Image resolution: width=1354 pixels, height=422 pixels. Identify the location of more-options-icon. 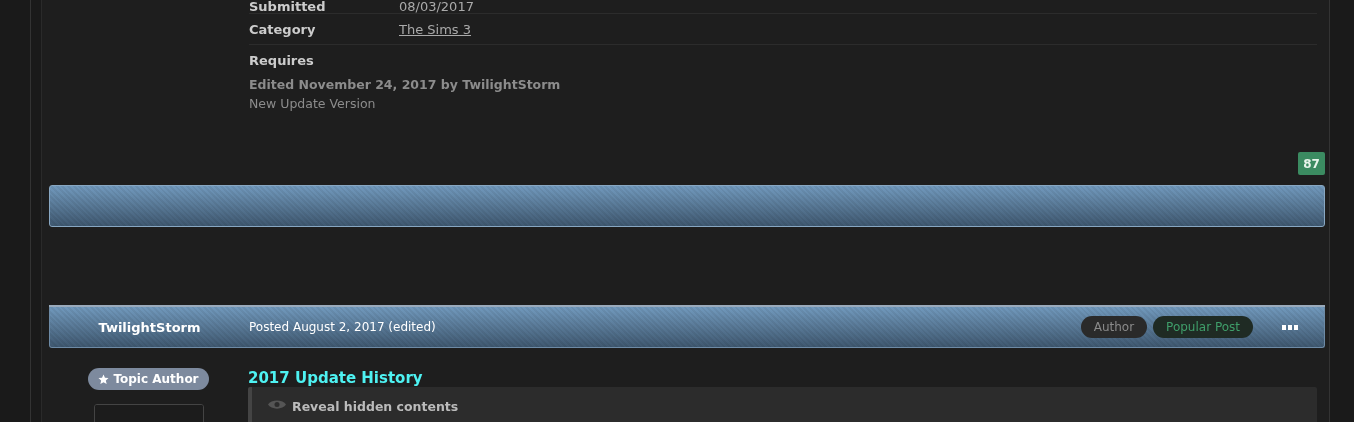
(1290, 327).